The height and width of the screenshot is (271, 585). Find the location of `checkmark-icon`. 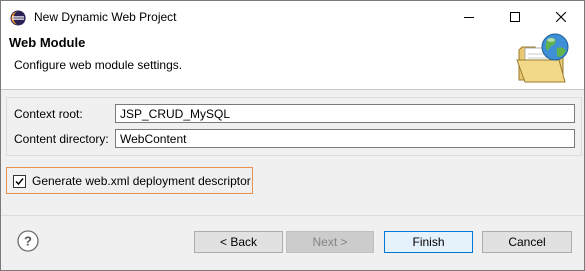

checkmark-icon is located at coordinates (19, 182).